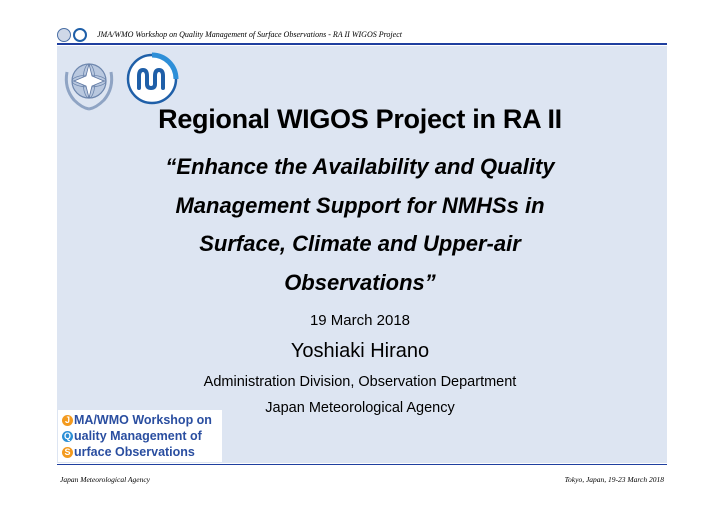 The image size is (720, 509). Describe the element at coordinates (360, 119) in the screenshot. I see `slide-title: Regional WIGOS Project in RA II` at that location.